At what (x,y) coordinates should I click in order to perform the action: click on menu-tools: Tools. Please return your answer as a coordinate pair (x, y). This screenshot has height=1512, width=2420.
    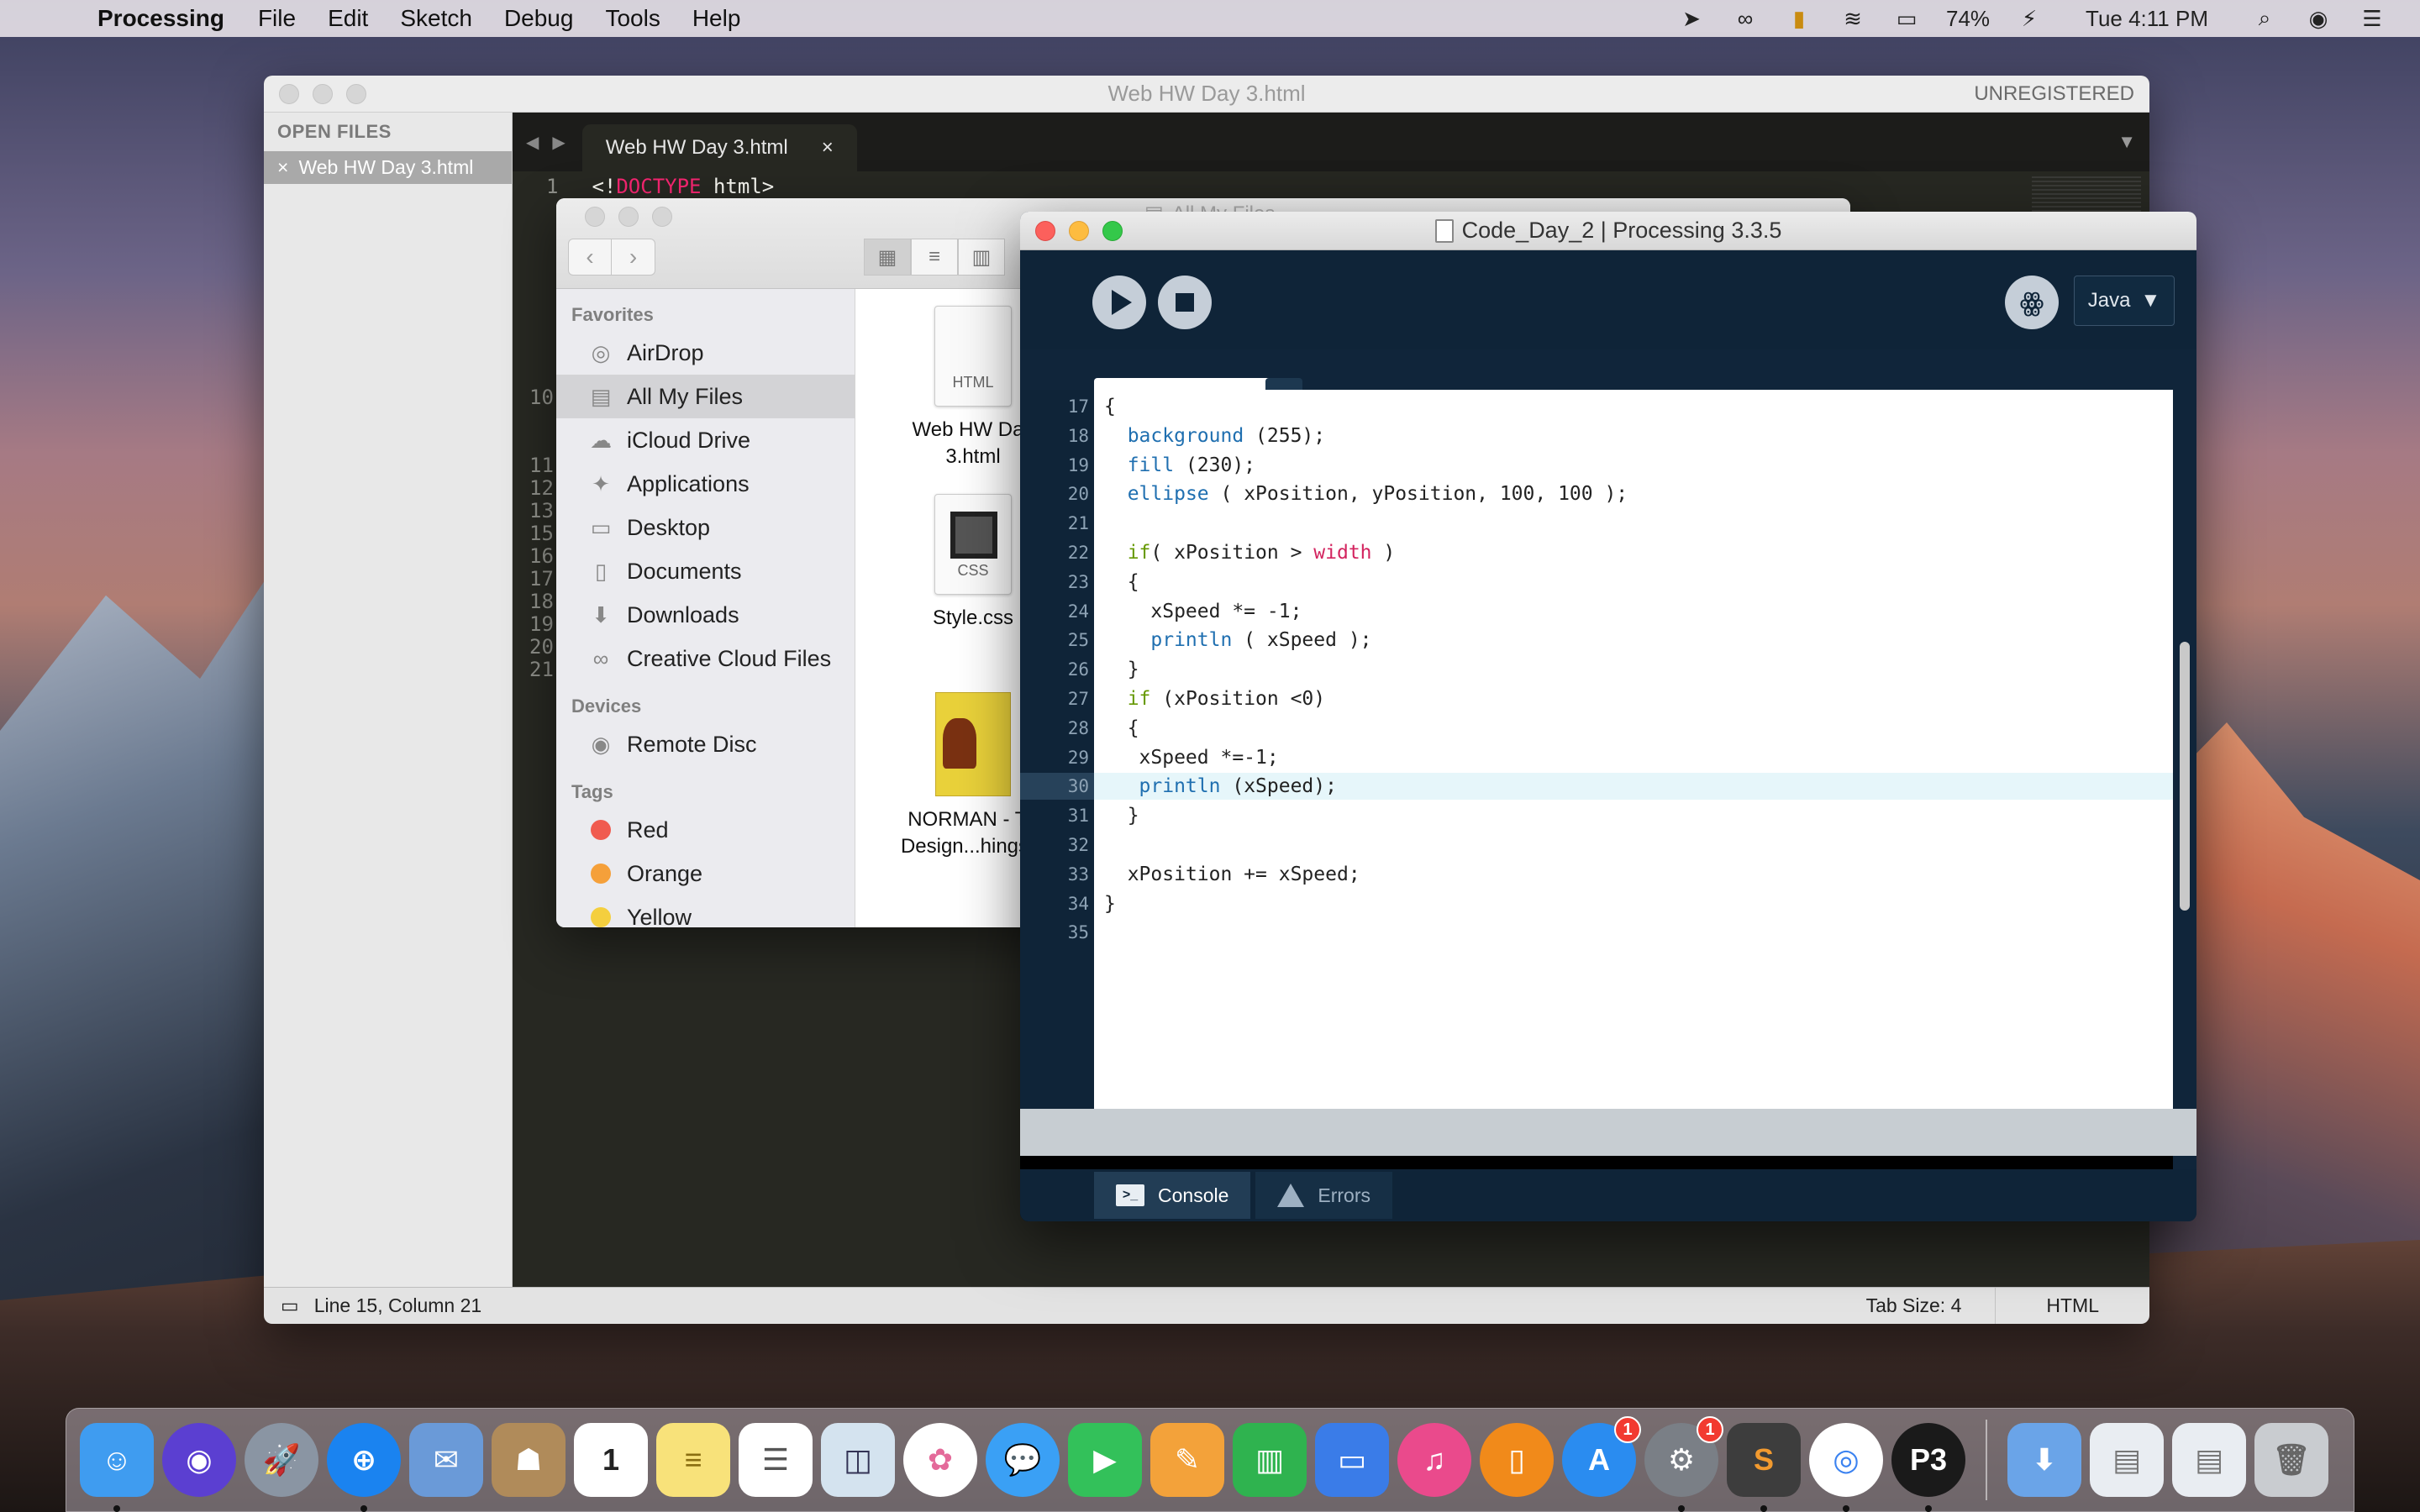
    Looking at the image, I should click on (632, 18).